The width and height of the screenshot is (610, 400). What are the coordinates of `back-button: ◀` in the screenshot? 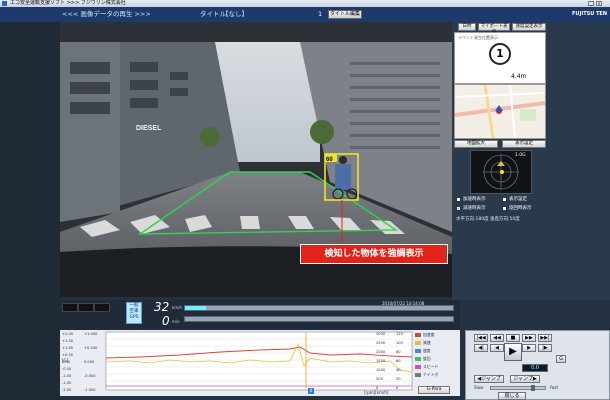 It's located at (497, 348).